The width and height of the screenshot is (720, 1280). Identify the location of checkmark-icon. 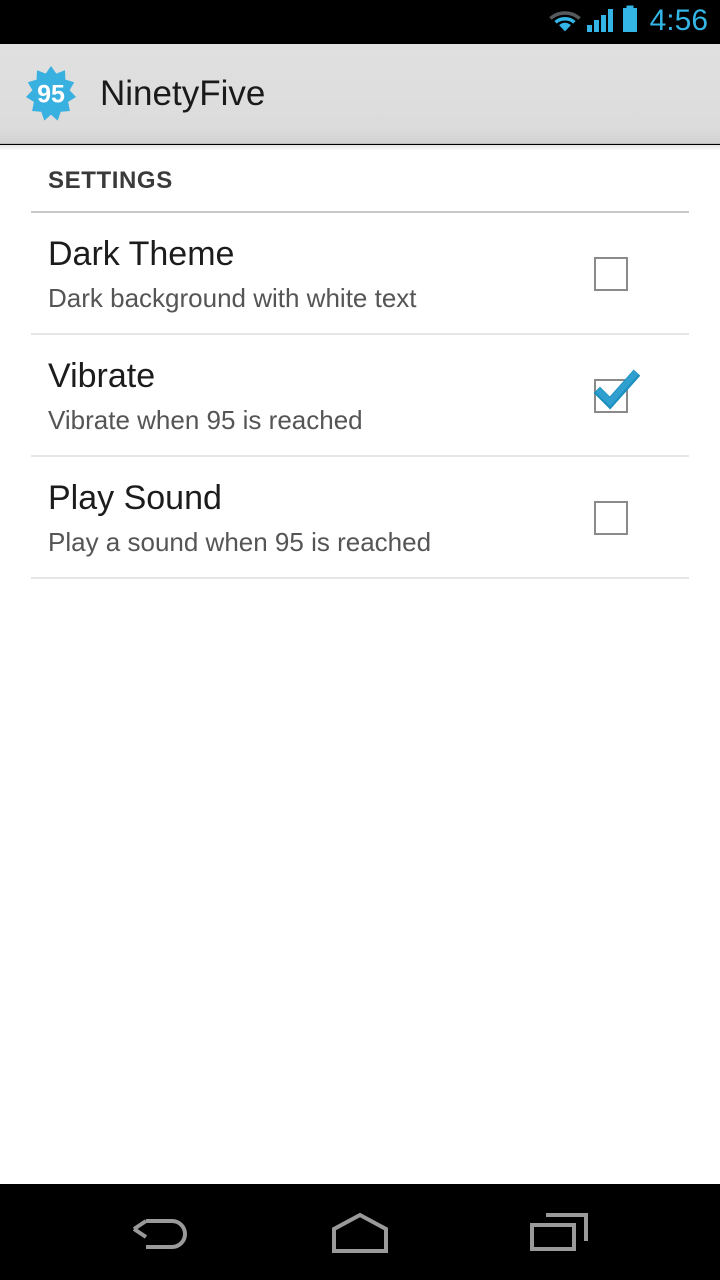
(616, 389).